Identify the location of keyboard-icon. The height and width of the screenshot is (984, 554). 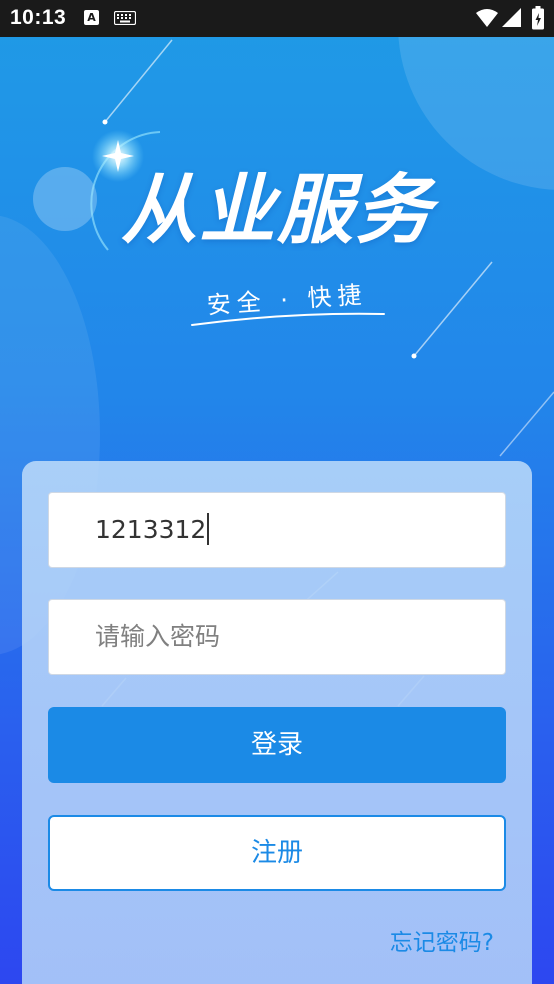
(125, 18).